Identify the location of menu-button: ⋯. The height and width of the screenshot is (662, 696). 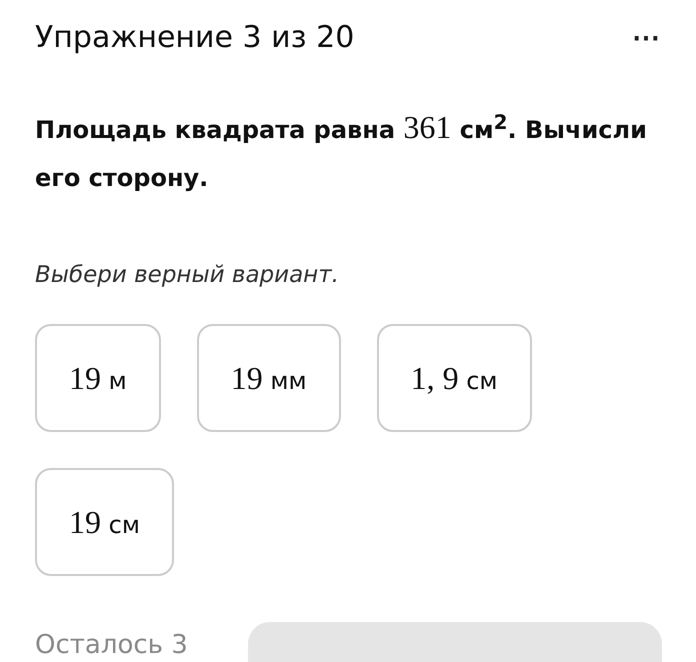
(646, 37).